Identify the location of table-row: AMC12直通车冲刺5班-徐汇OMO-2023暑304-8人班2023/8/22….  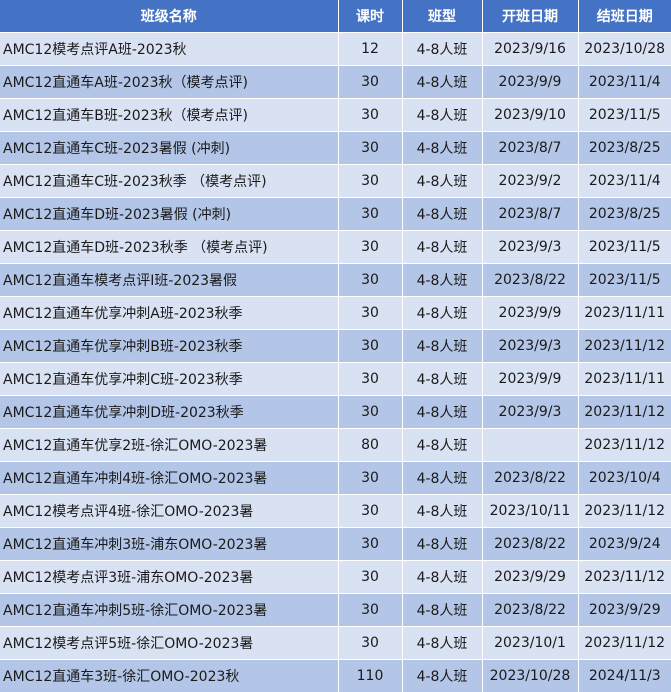
(335, 610).